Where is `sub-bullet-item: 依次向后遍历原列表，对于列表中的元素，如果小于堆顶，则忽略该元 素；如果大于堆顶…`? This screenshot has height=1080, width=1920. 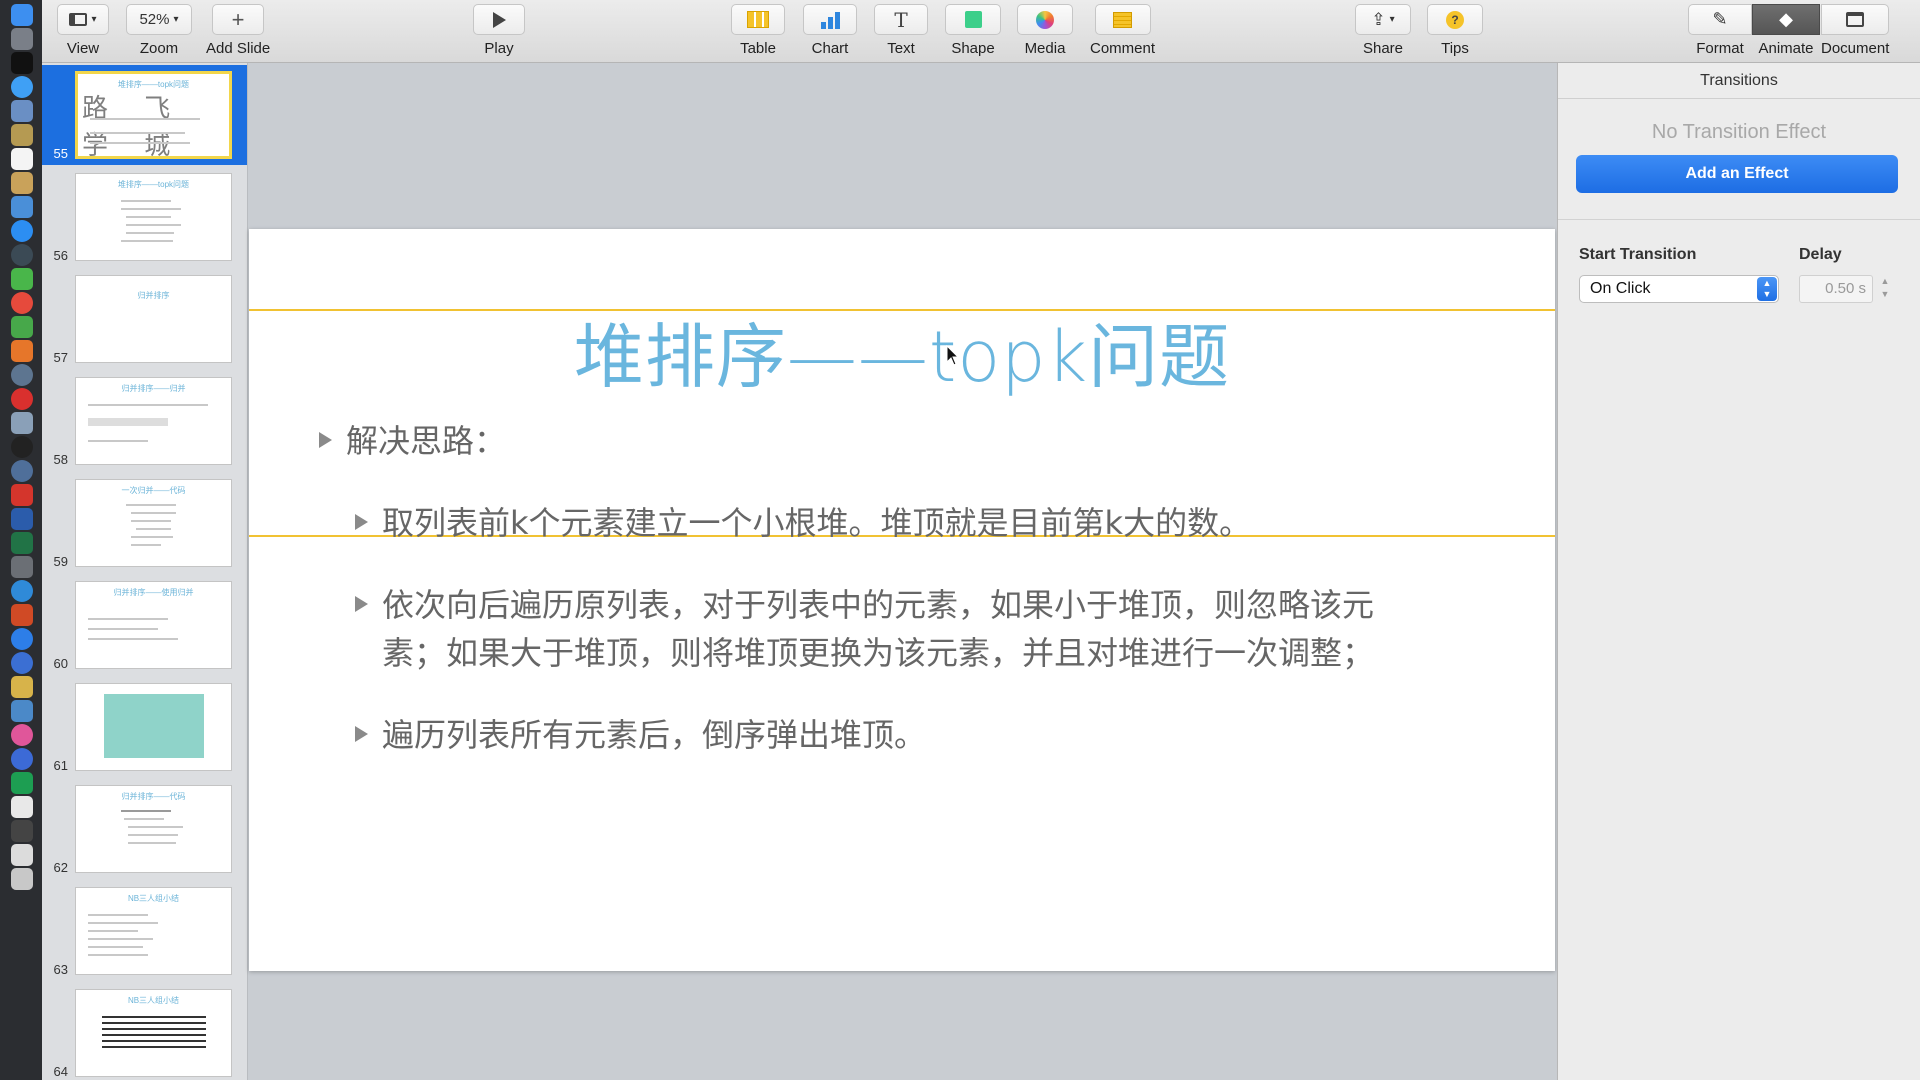 sub-bullet-item: 依次向后遍历原列表，对于列表中的元素，如果小于堆顶，则忽略该元 素；如果大于堆顶… is located at coordinates (864, 629).